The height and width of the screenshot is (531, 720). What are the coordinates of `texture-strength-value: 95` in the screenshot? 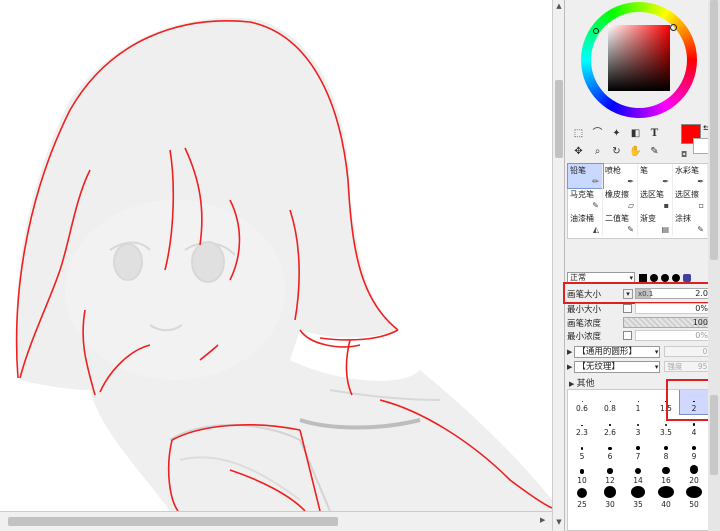 It's located at (702, 366).